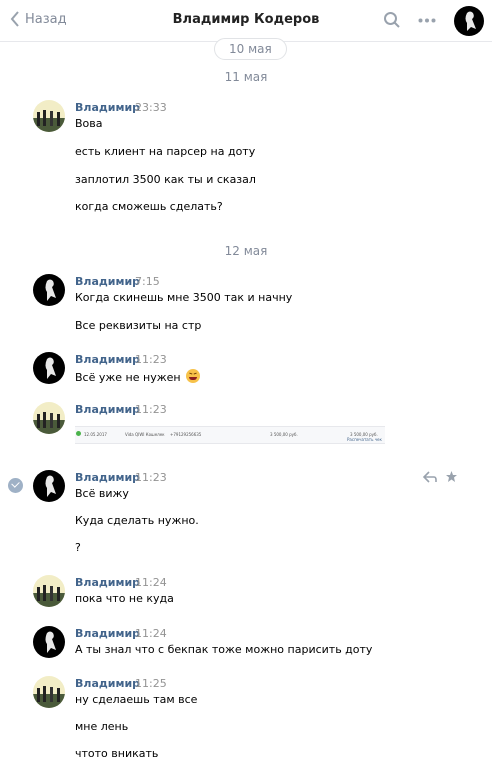 Image resolution: width=492 pixels, height=776 pixels. I want to click on message-text: заплотил 3500 как ты и сказал, so click(165, 179).